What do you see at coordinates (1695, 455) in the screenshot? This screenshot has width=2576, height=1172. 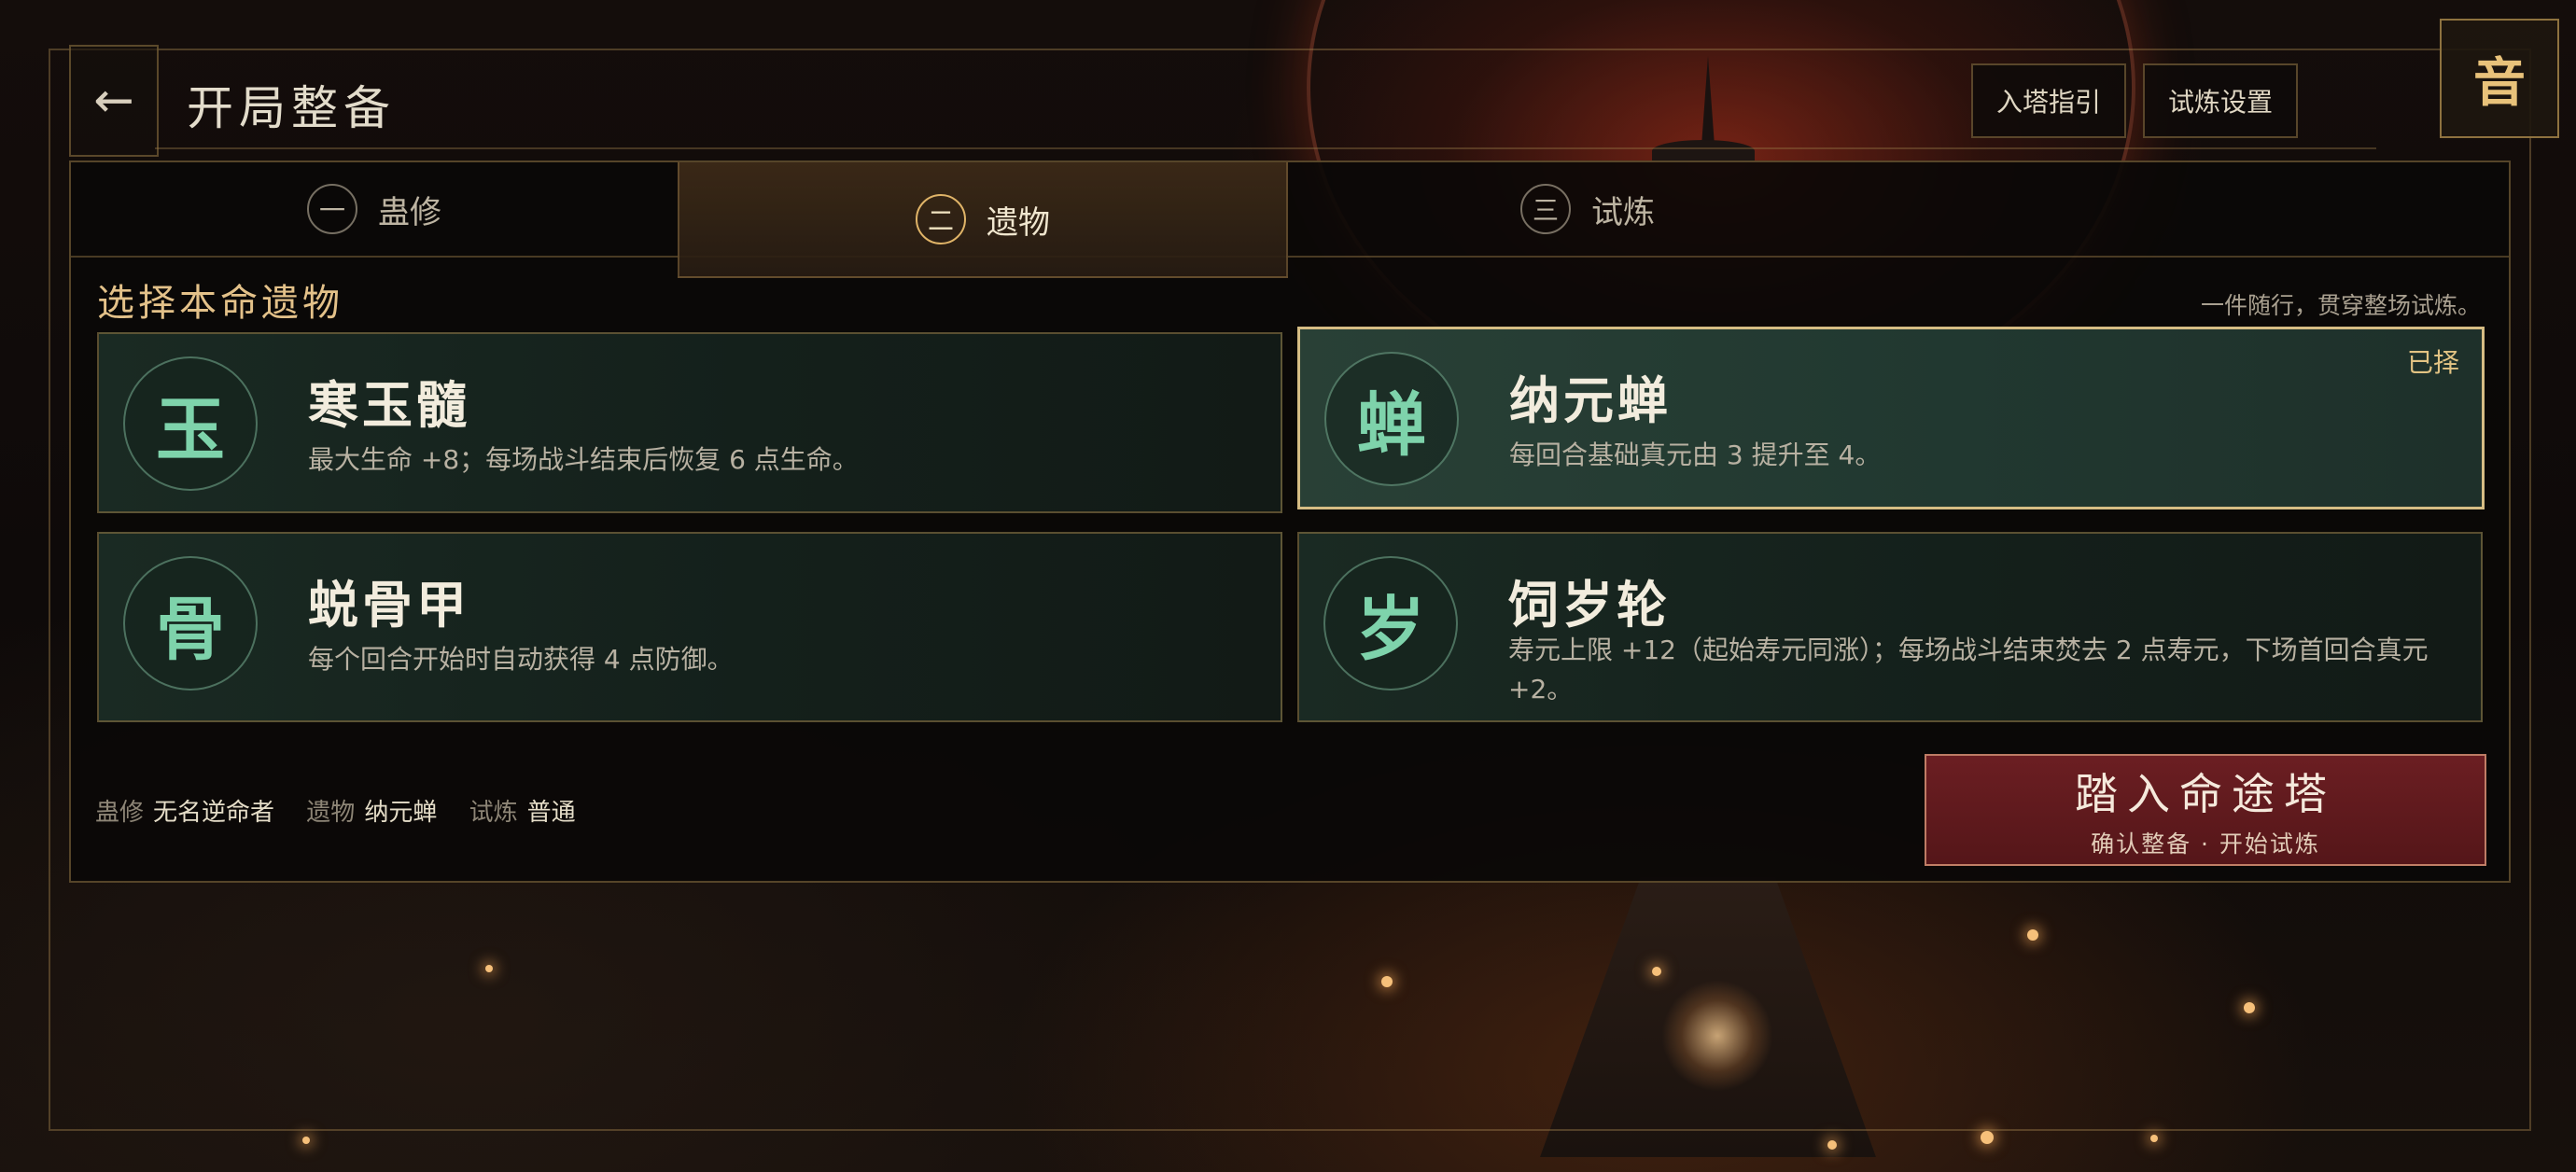 I see `relic-description: 每回合基础真元由 3 提升至 4。` at bounding box center [1695, 455].